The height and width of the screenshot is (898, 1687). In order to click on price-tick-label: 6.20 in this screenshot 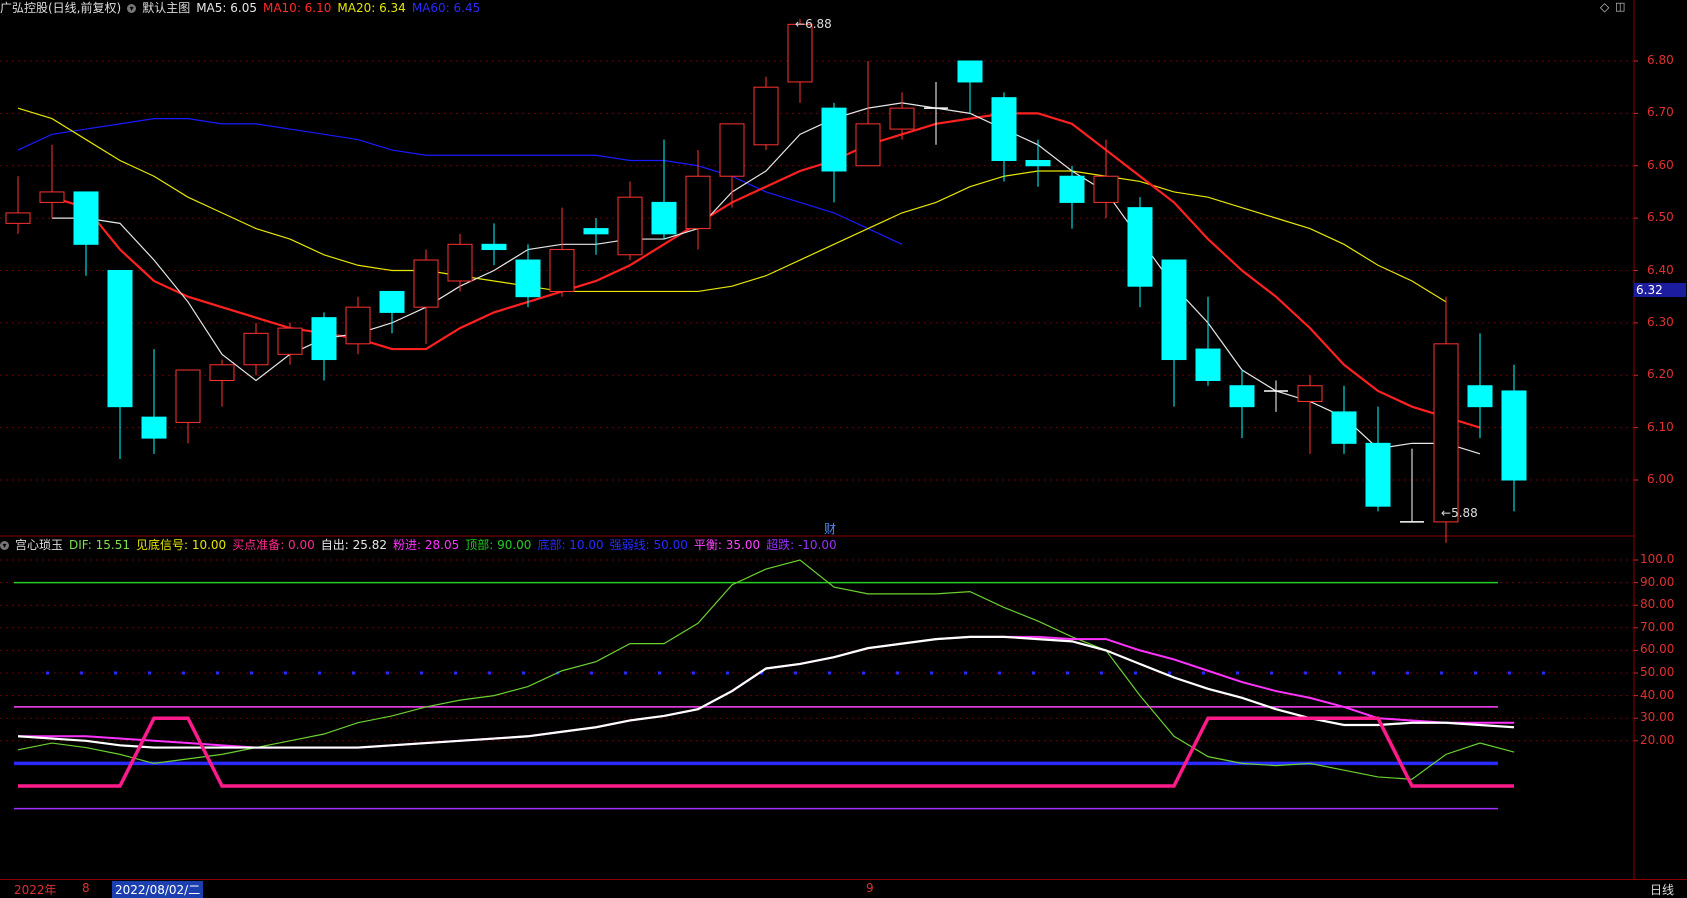, I will do `click(1660, 374)`.